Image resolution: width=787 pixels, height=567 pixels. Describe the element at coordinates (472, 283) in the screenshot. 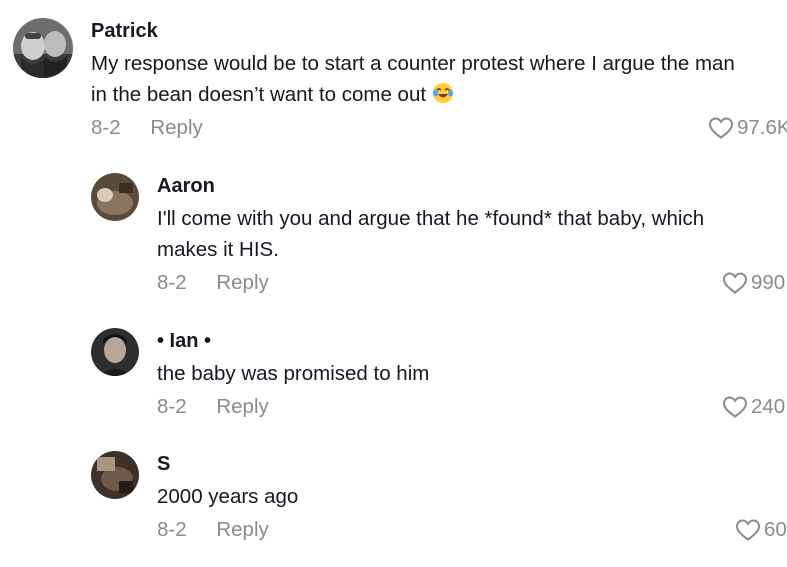

I see `comment-meta: 8-2 Reply 990` at that location.